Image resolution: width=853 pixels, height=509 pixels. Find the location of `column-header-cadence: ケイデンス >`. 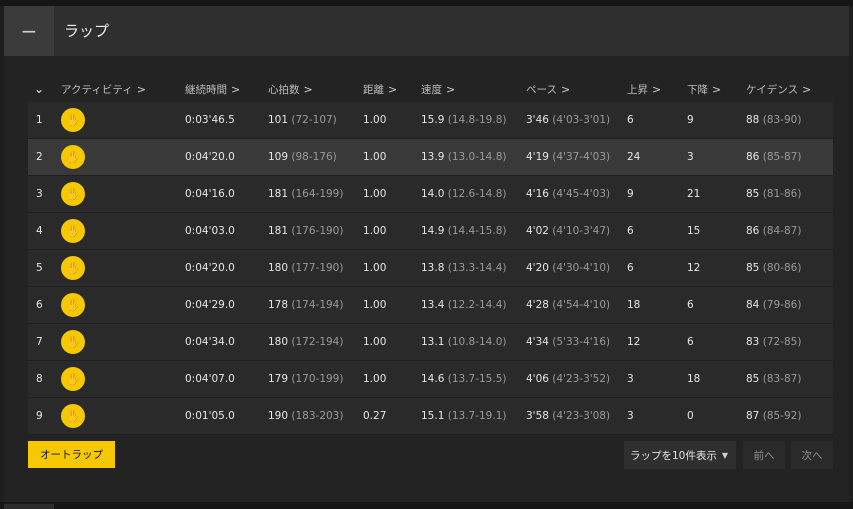

column-header-cadence: ケイデンス > is located at coordinates (789, 89).